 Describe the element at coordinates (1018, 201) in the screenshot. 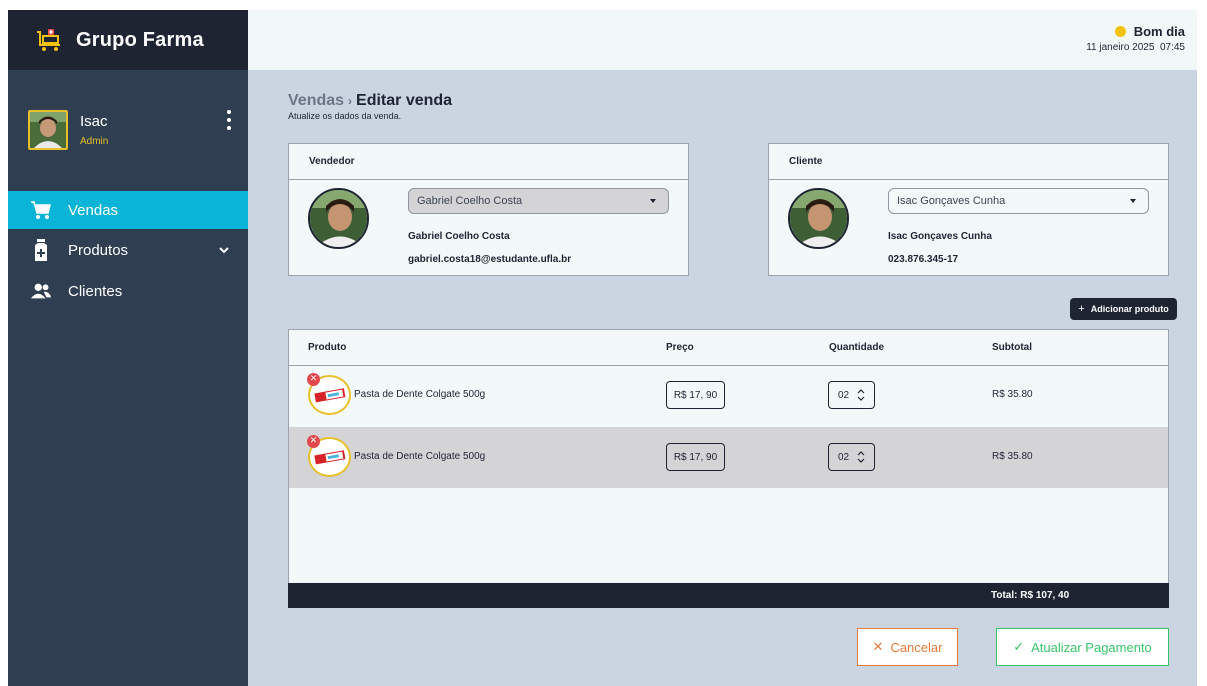

I see `client-select: Isac Gonçaves Cunha` at that location.